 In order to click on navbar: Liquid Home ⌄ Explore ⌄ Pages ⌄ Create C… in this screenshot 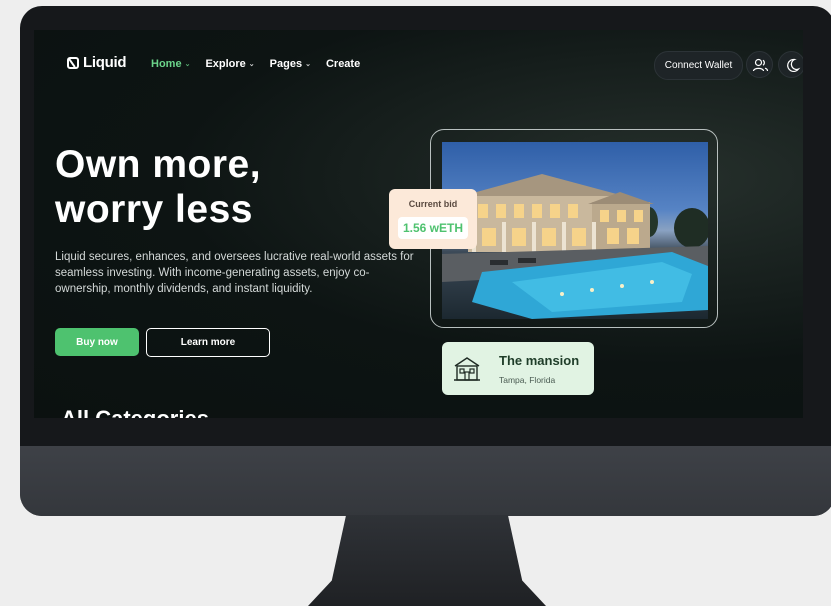, I will do `click(418, 64)`.